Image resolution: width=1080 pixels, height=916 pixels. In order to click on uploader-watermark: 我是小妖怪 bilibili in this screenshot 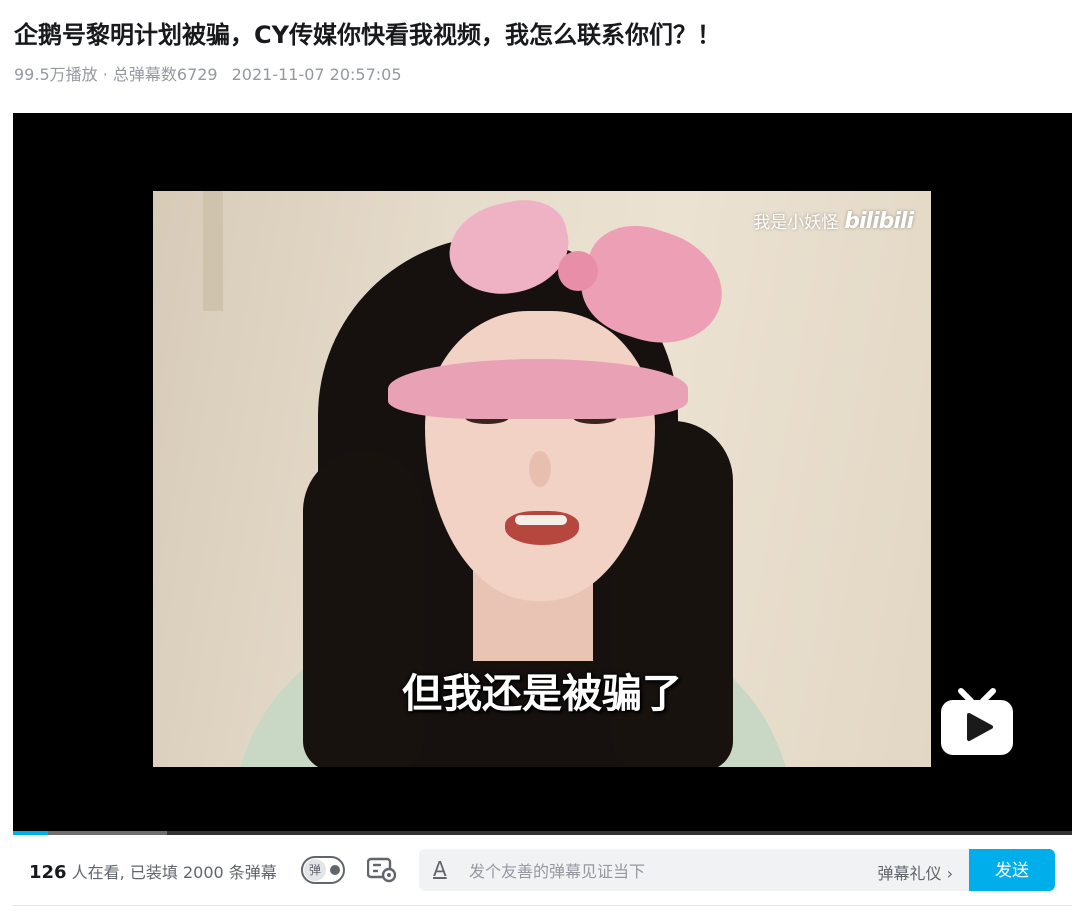, I will do `click(833, 222)`.